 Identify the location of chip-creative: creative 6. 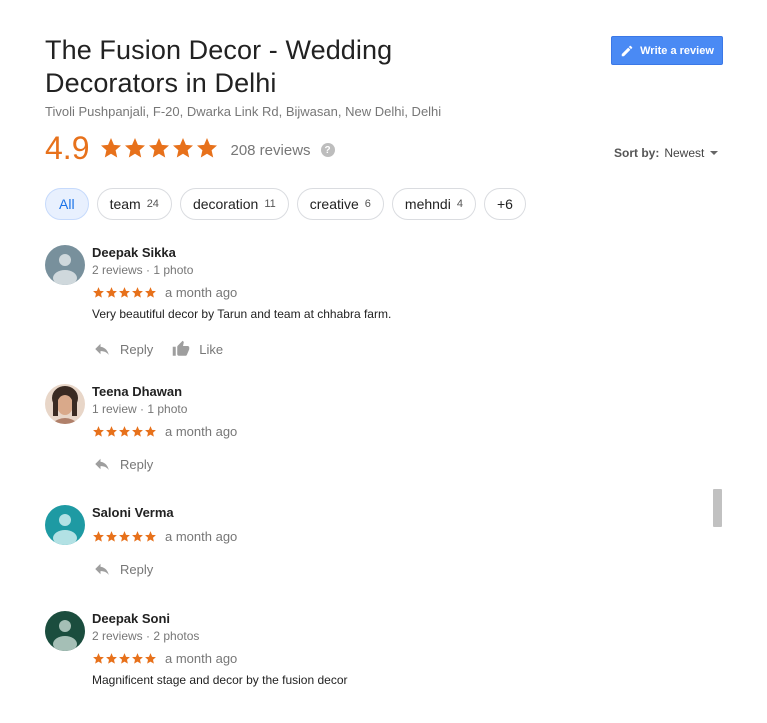
(340, 204).